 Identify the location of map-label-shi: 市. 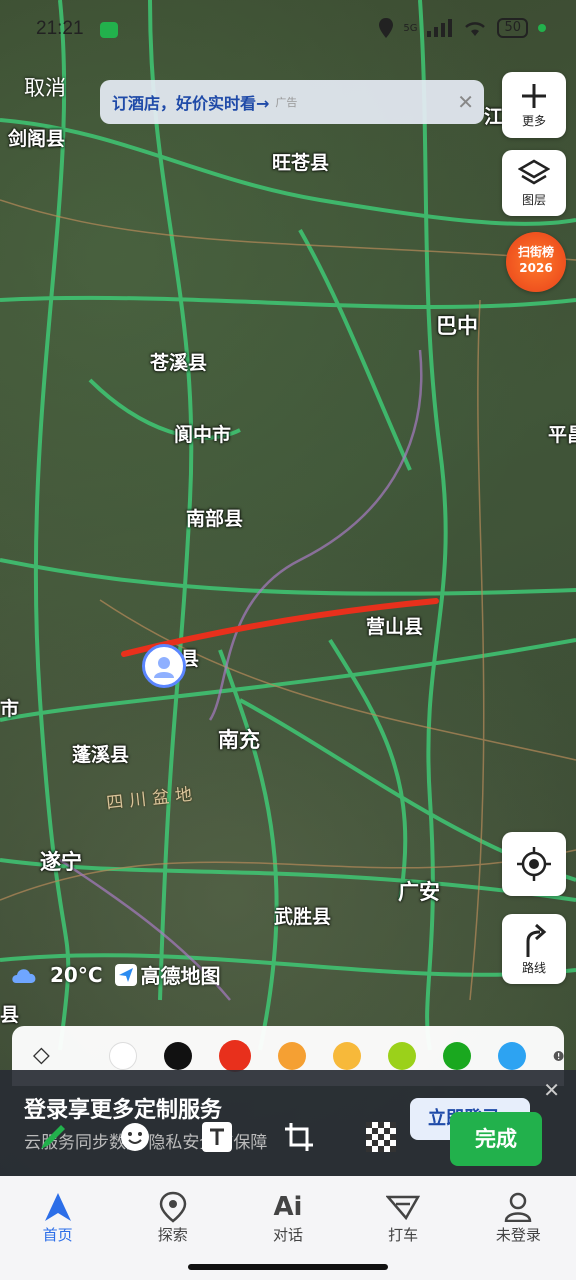
(10, 709).